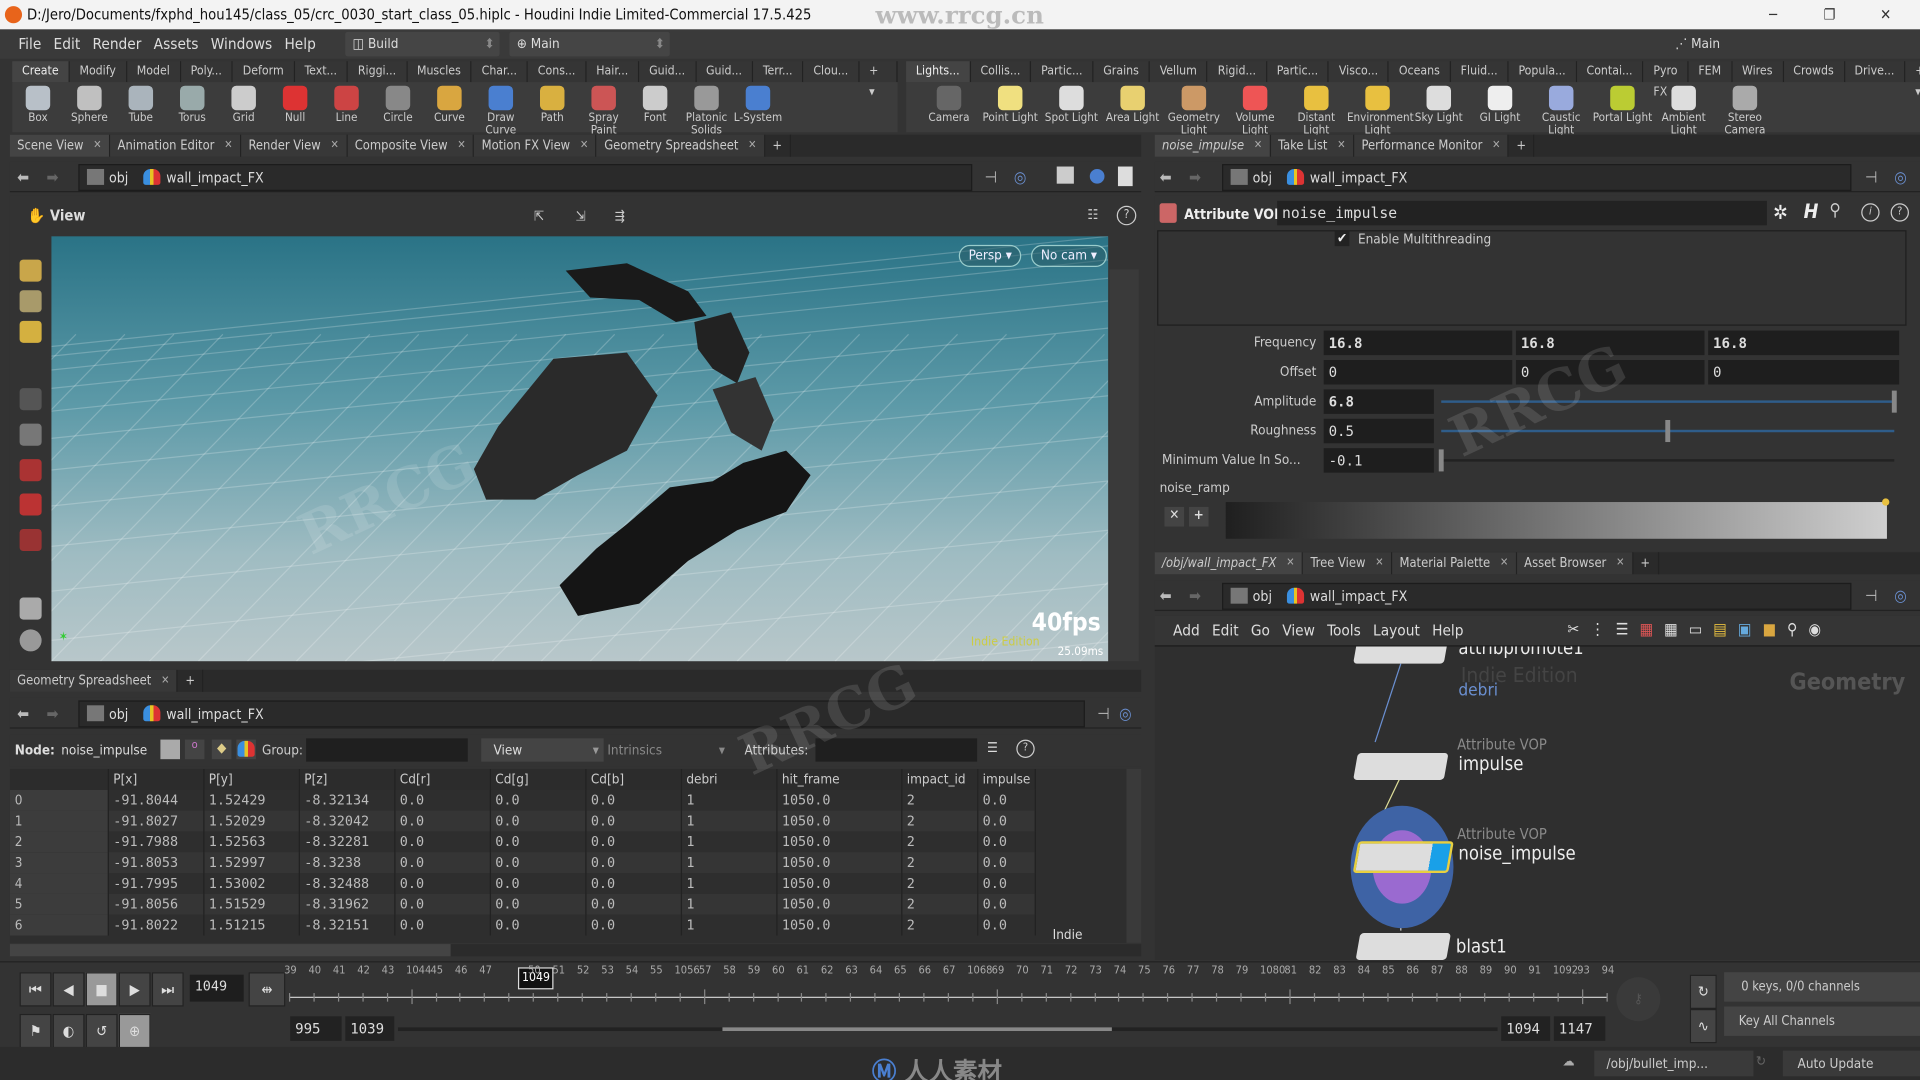  What do you see at coordinates (346, 110) in the screenshot?
I see `shelf-tool: Line` at bounding box center [346, 110].